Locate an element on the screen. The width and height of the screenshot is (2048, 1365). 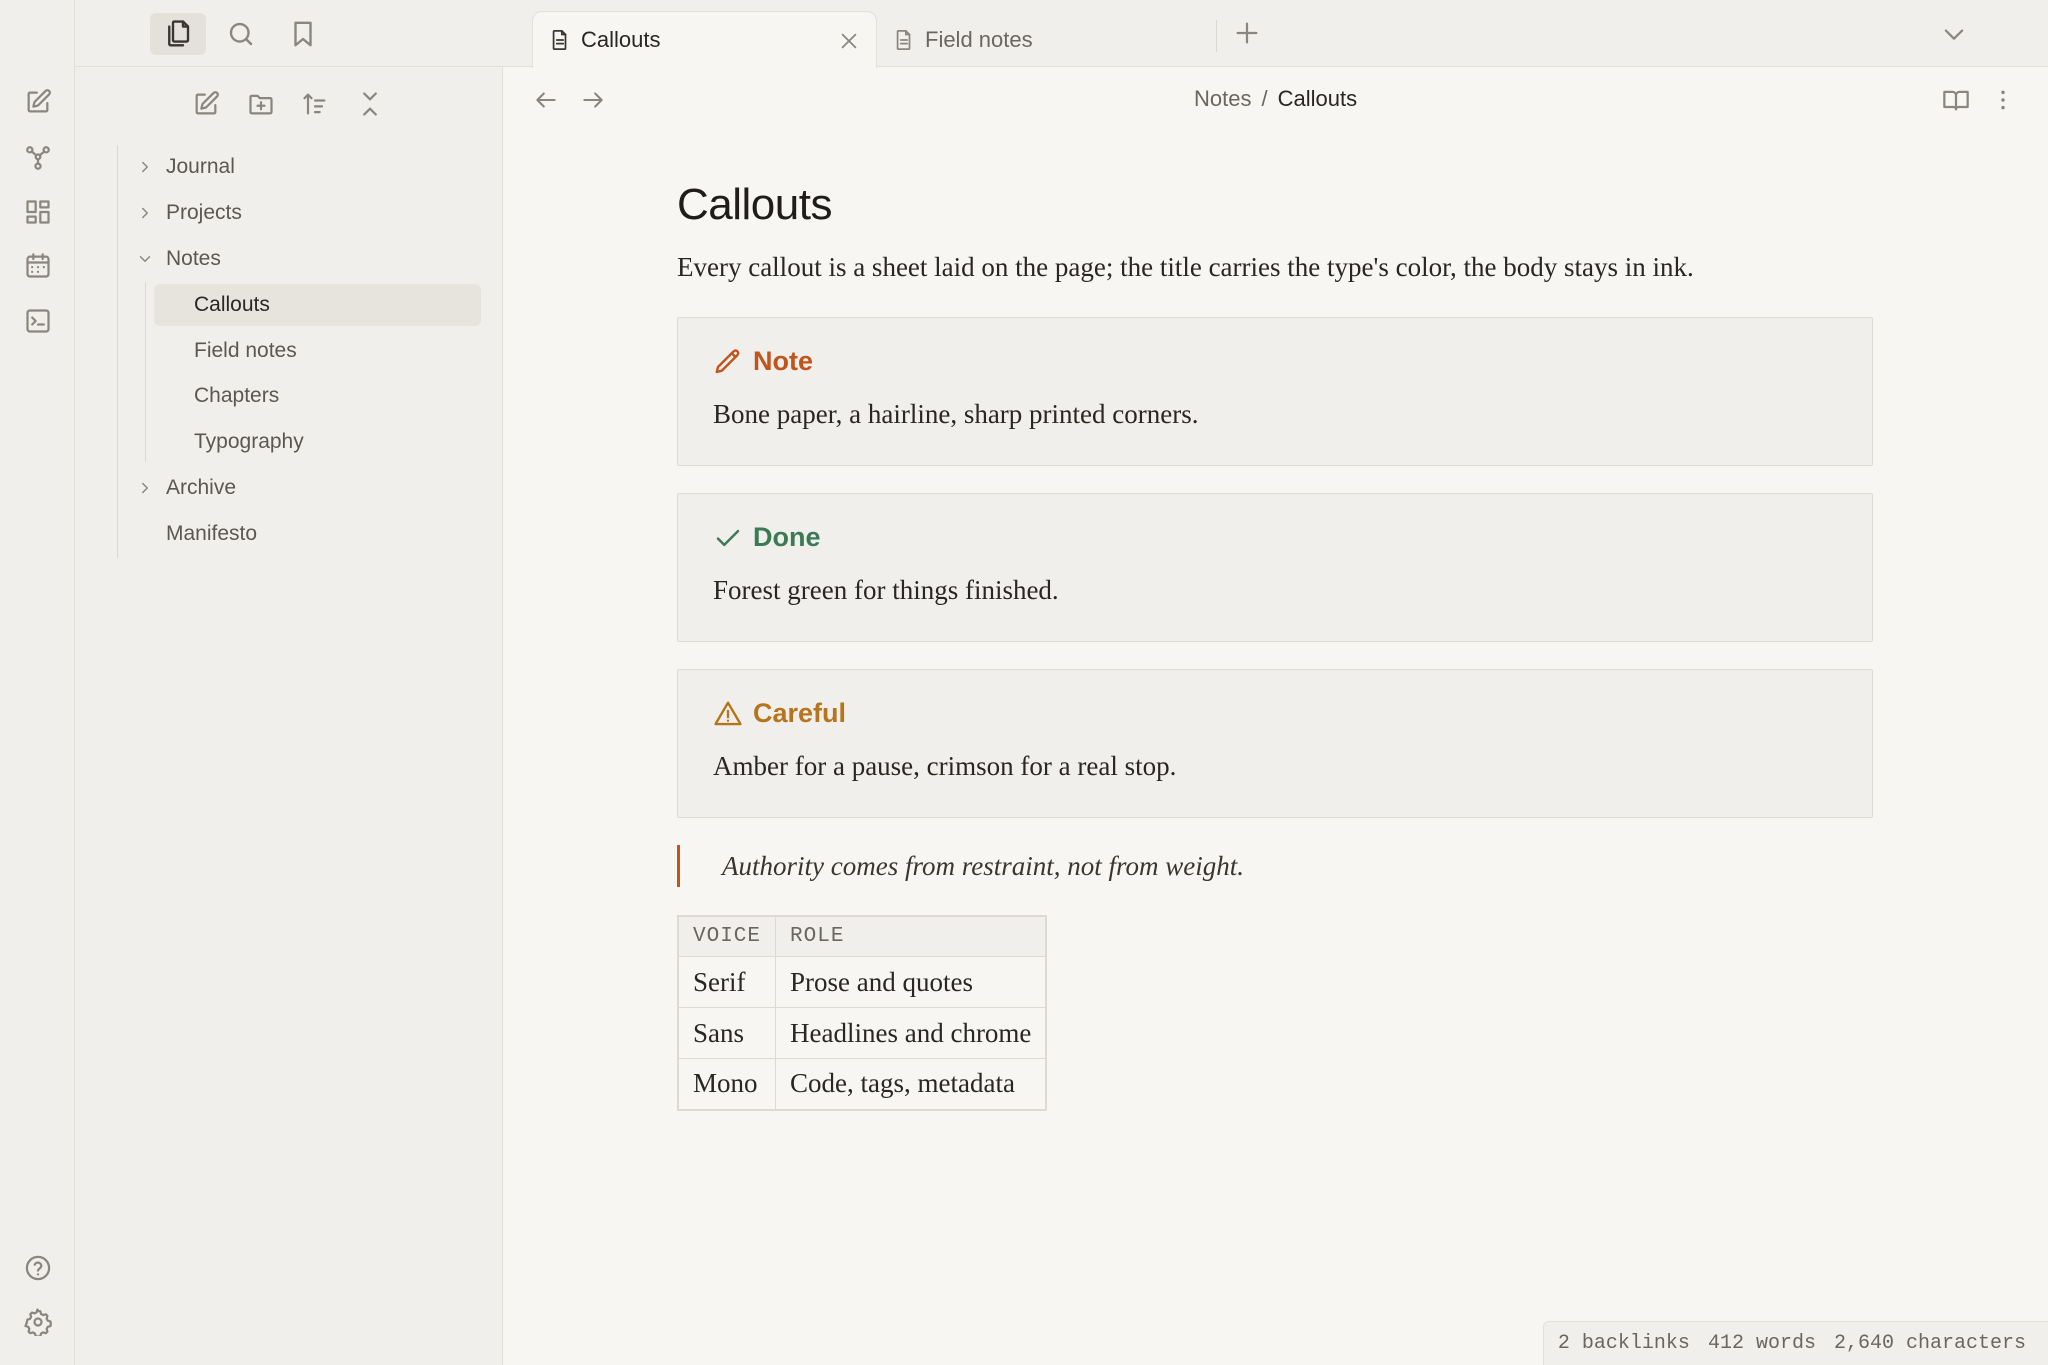
ribbon is located at coordinates (37, 682).